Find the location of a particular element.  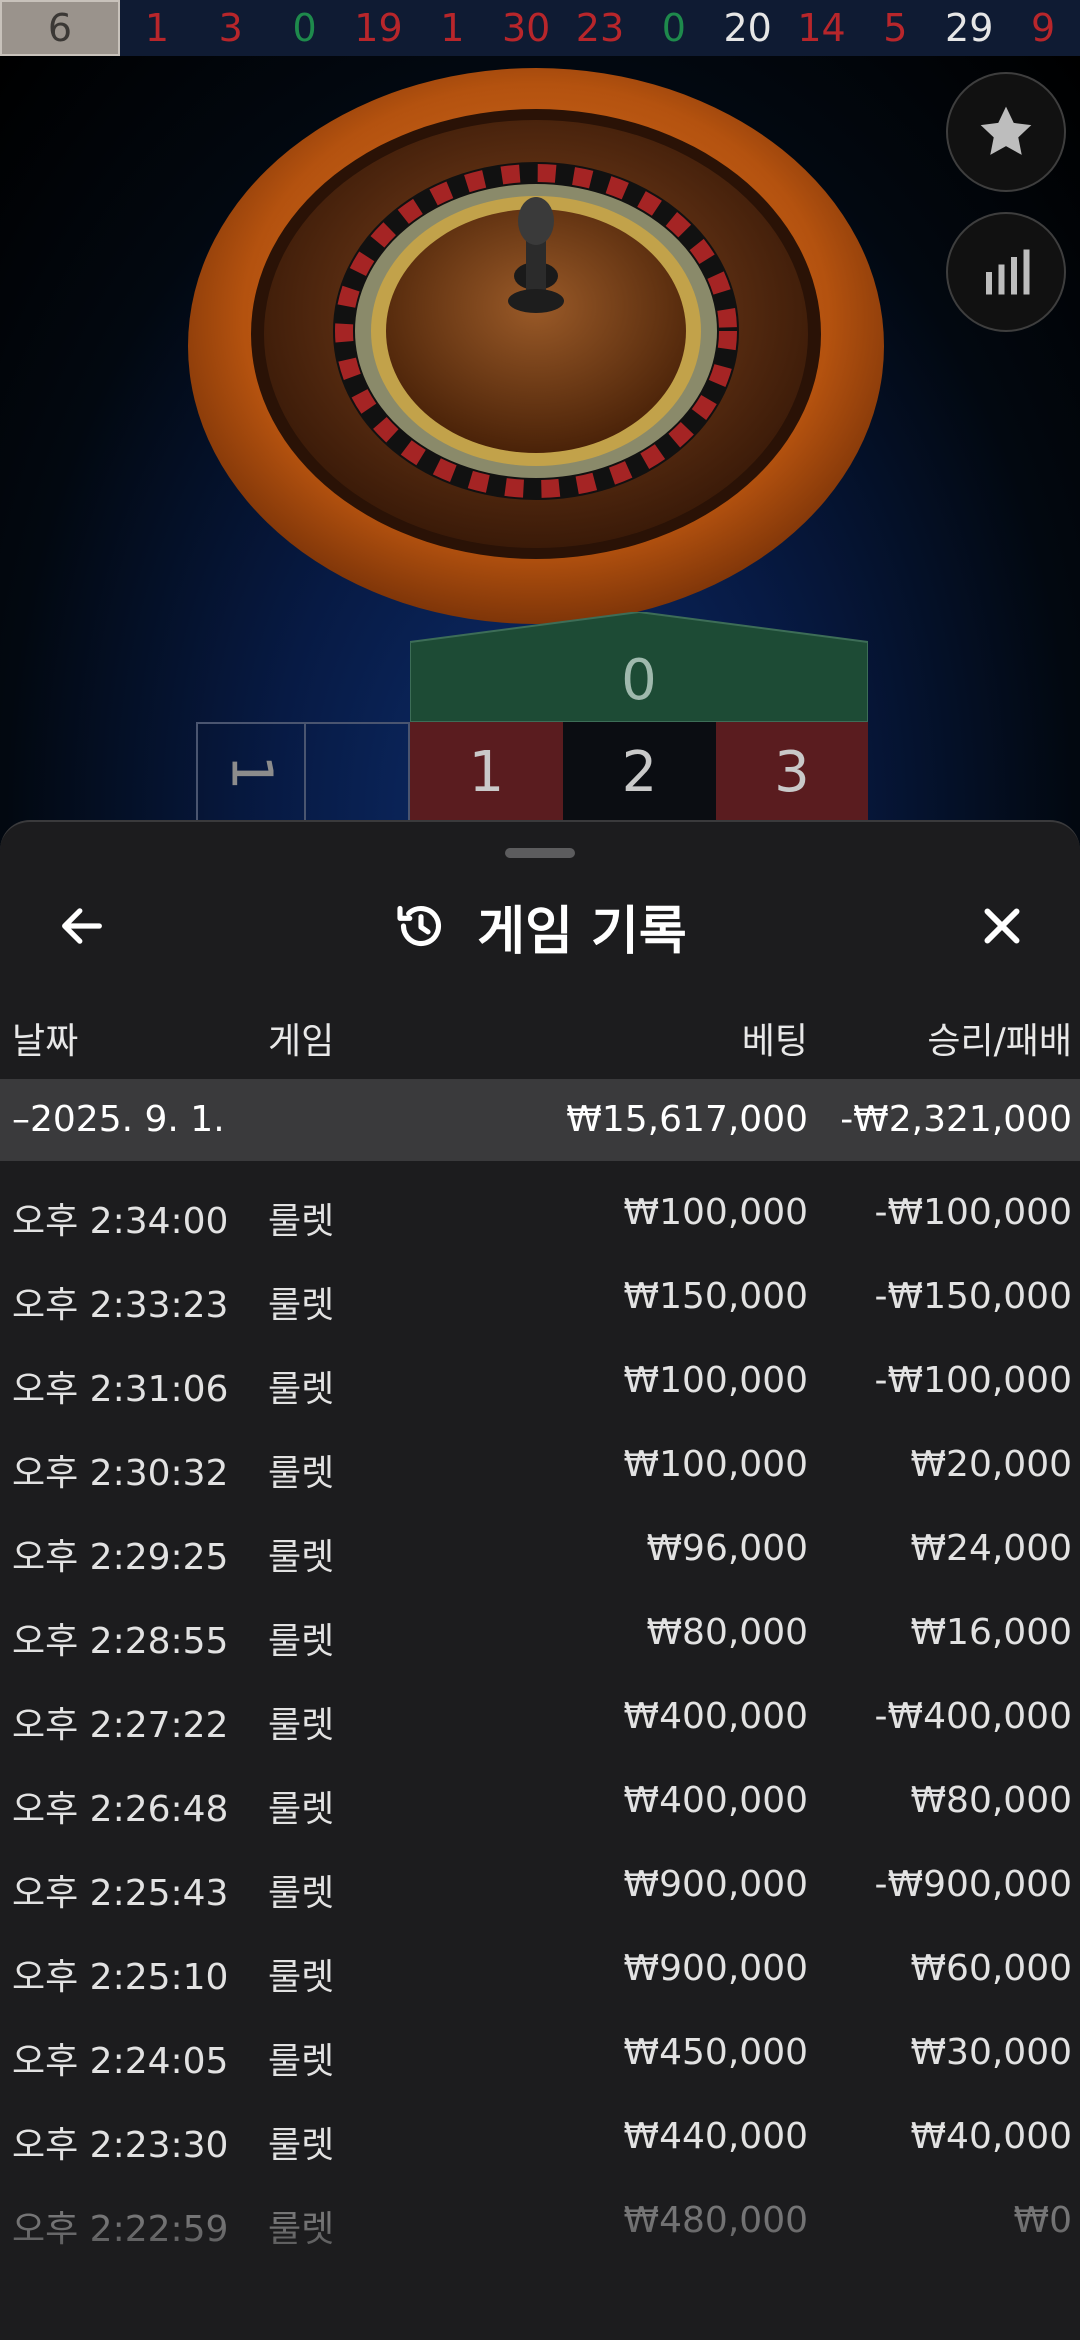

row-time: 오후 2:33:23 is located at coordinates (120, 1305).